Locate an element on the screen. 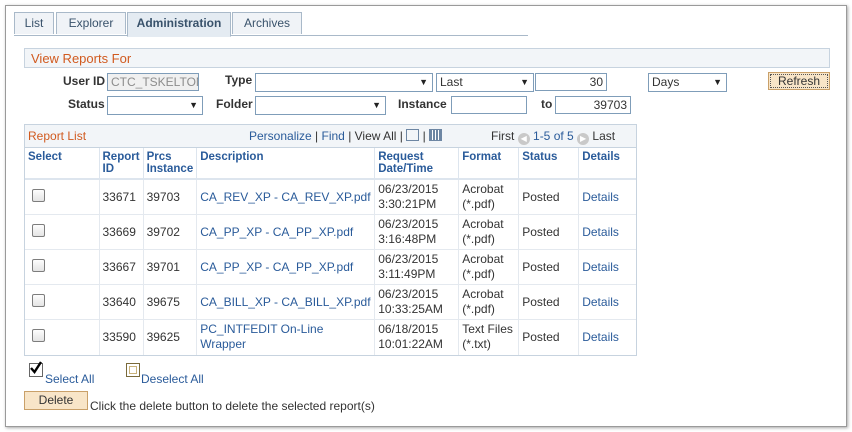 The width and height of the screenshot is (852, 432). prev-arrow-icon: ◀ is located at coordinates (523, 139).